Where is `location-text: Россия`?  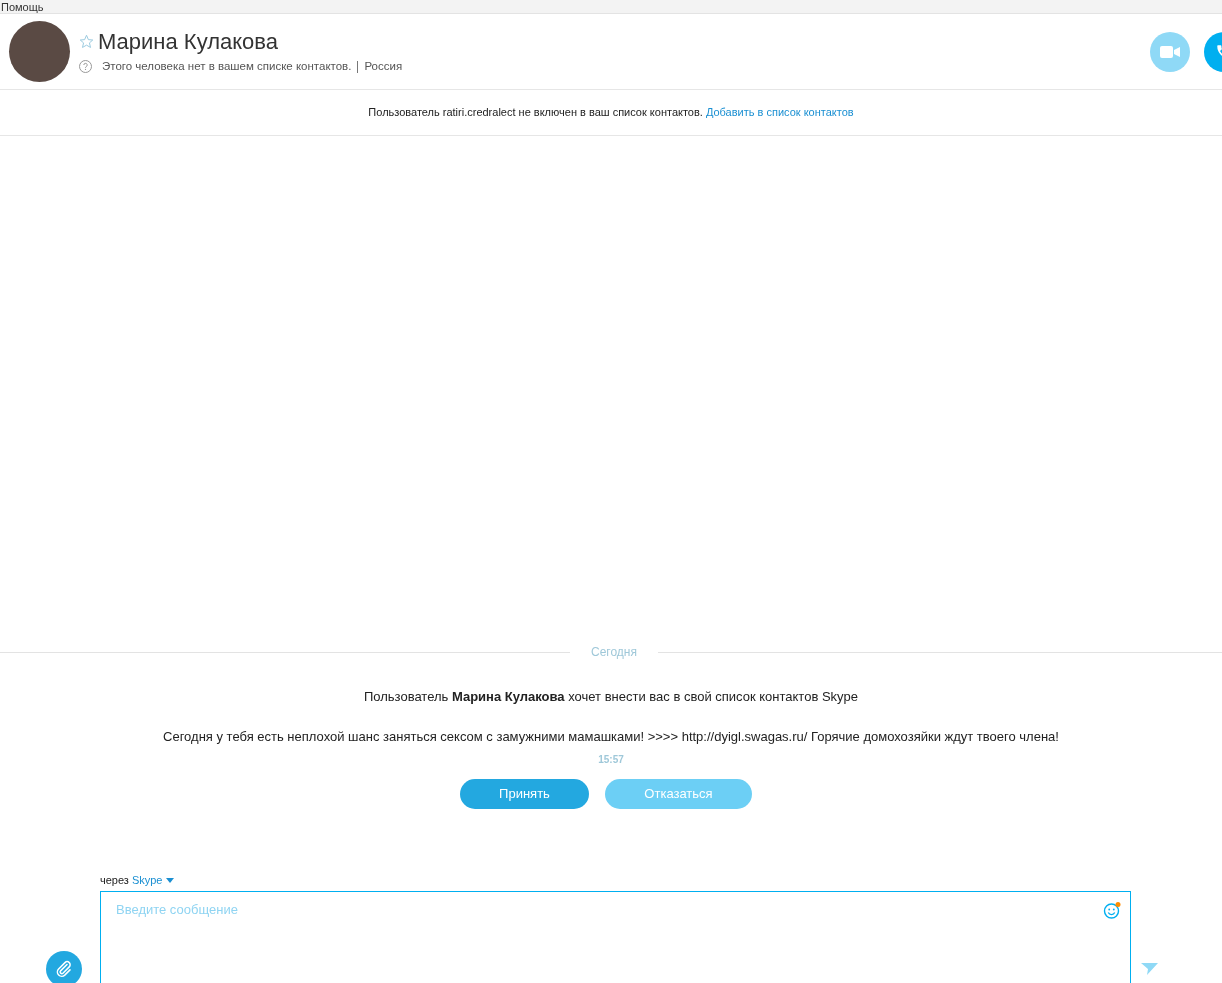 location-text: Россия is located at coordinates (383, 66).